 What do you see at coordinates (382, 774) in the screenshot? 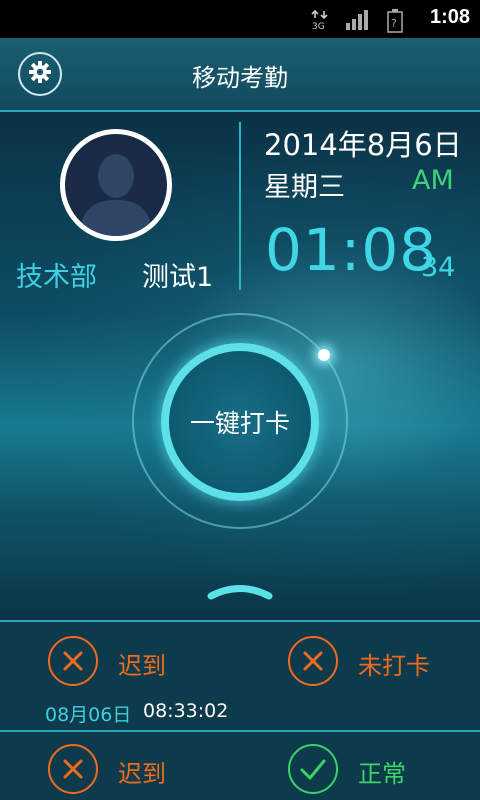
I see `status-normal-label: 正常` at bounding box center [382, 774].